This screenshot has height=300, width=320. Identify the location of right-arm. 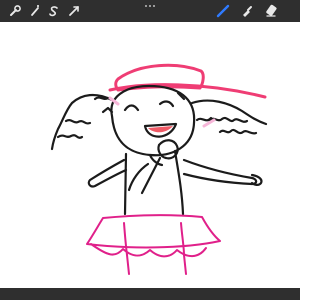
(220, 172).